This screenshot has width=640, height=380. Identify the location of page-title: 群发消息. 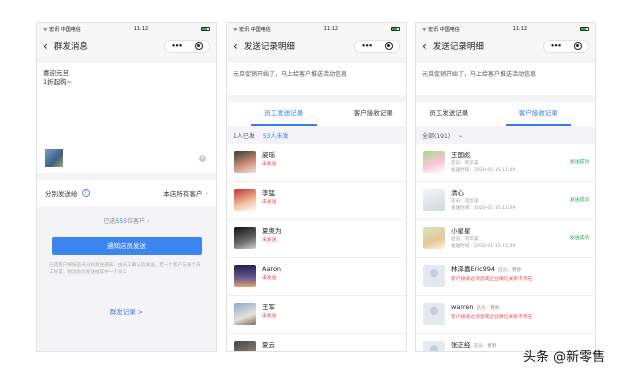
(70, 47).